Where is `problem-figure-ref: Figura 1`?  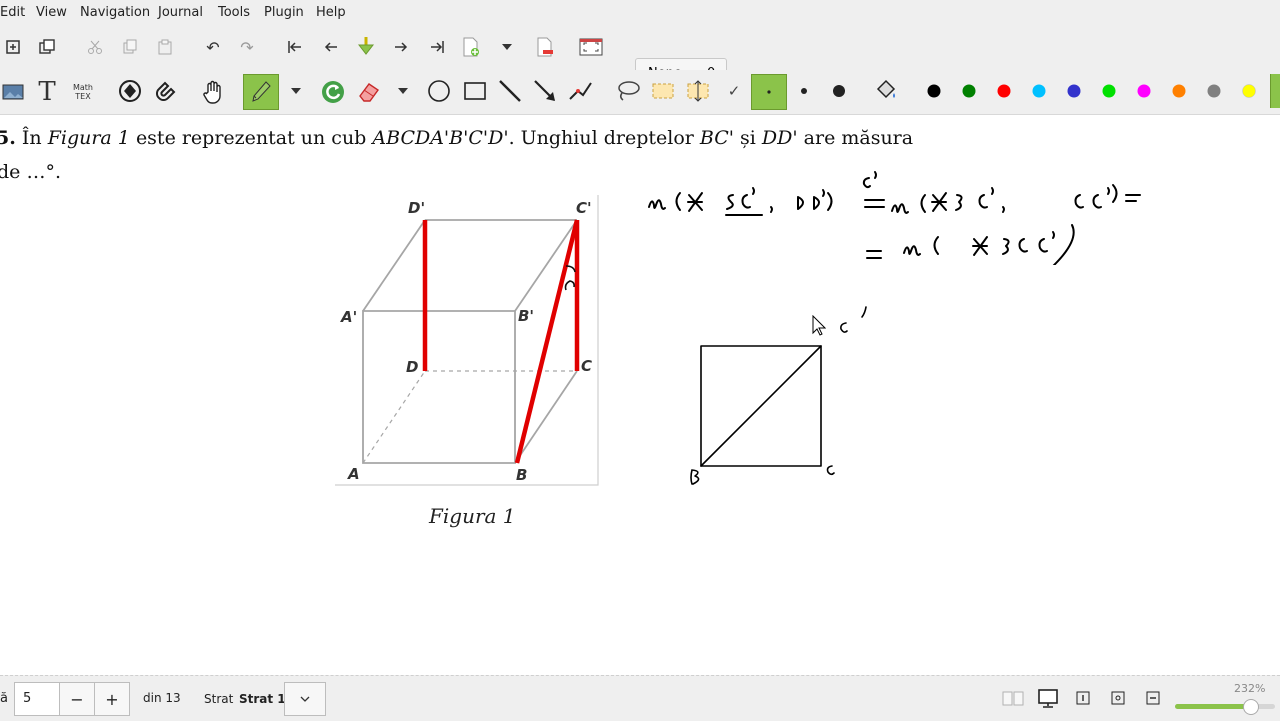 problem-figure-ref: Figura 1 is located at coordinates (88, 138).